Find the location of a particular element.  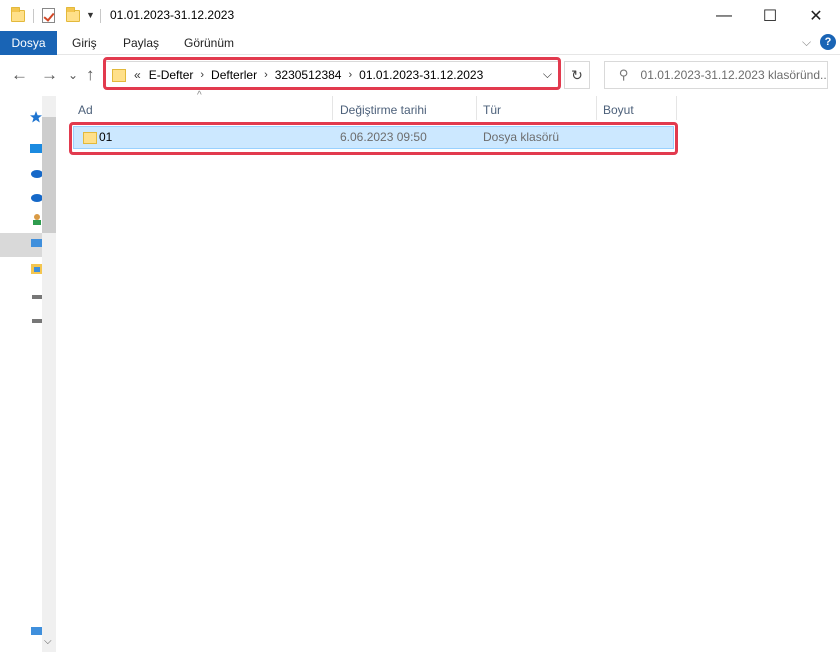

libraries-icon is located at coordinates (36, 269).